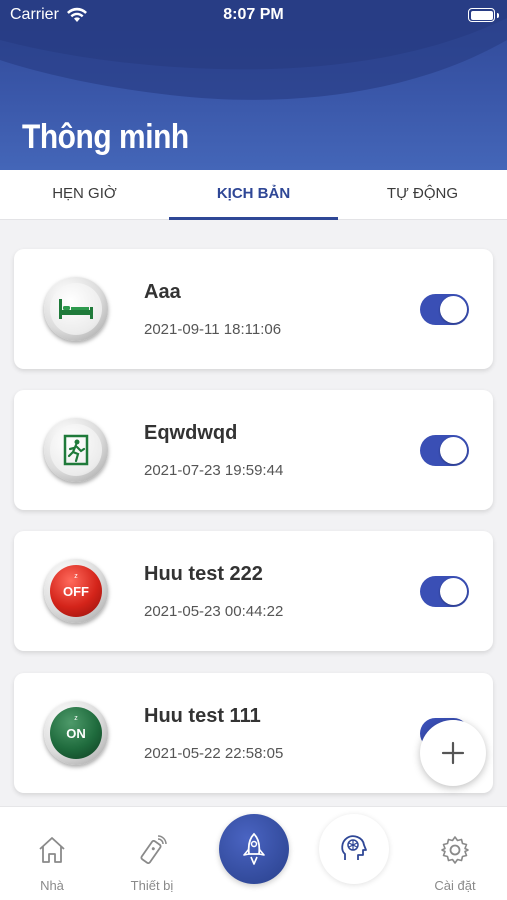 Image resolution: width=507 pixels, height=900 pixels. Describe the element at coordinates (455, 850) in the screenshot. I see `gear-icon` at that location.